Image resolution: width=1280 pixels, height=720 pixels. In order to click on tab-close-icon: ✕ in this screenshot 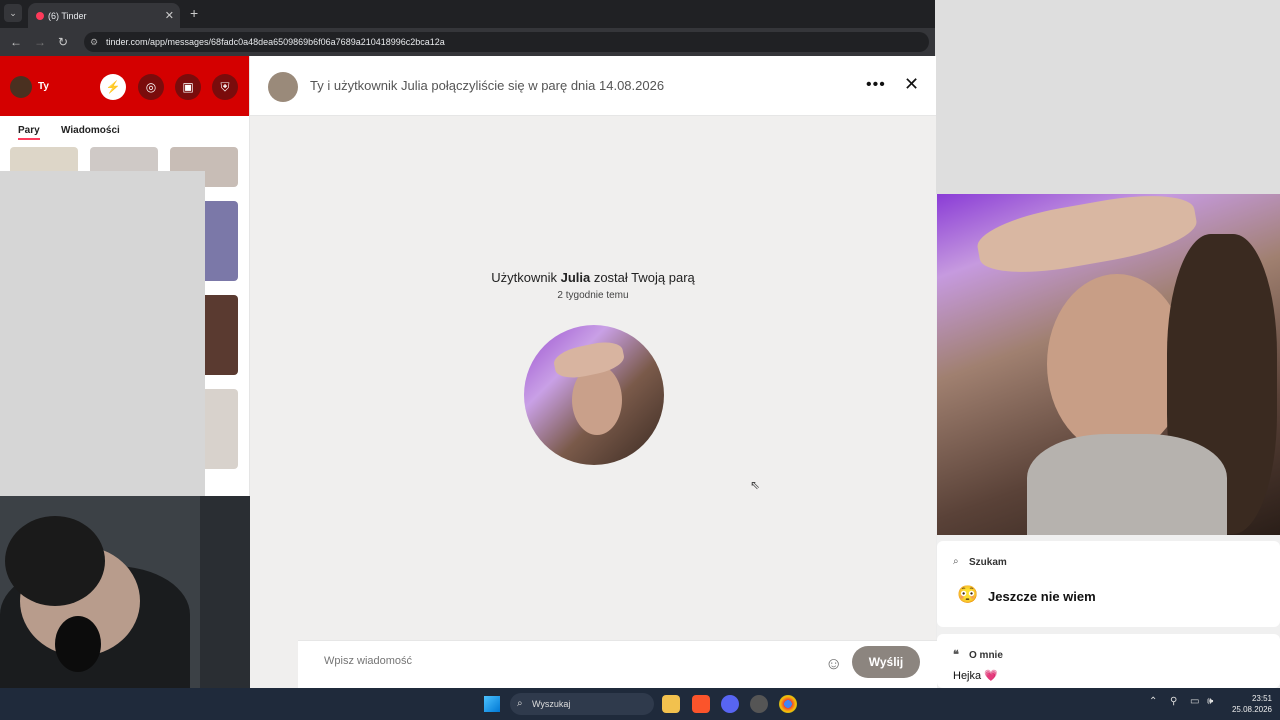, I will do `click(169, 15)`.